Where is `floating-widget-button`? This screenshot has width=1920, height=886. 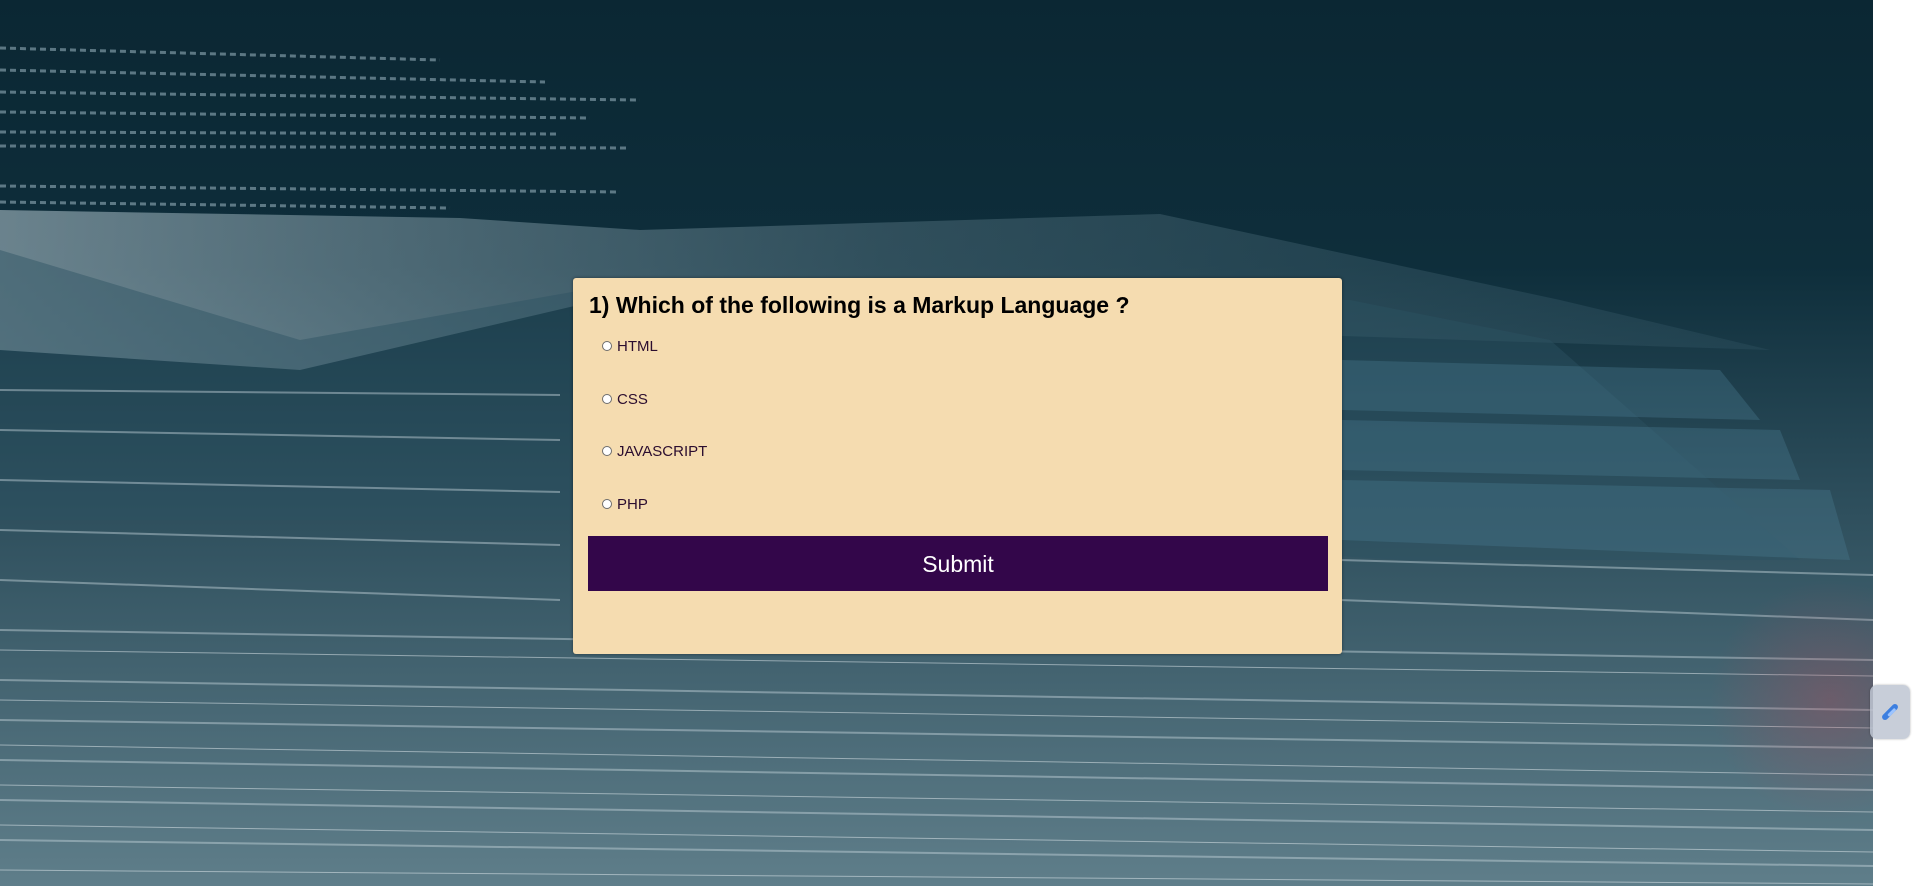 floating-widget-button is located at coordinates (1890, 712).